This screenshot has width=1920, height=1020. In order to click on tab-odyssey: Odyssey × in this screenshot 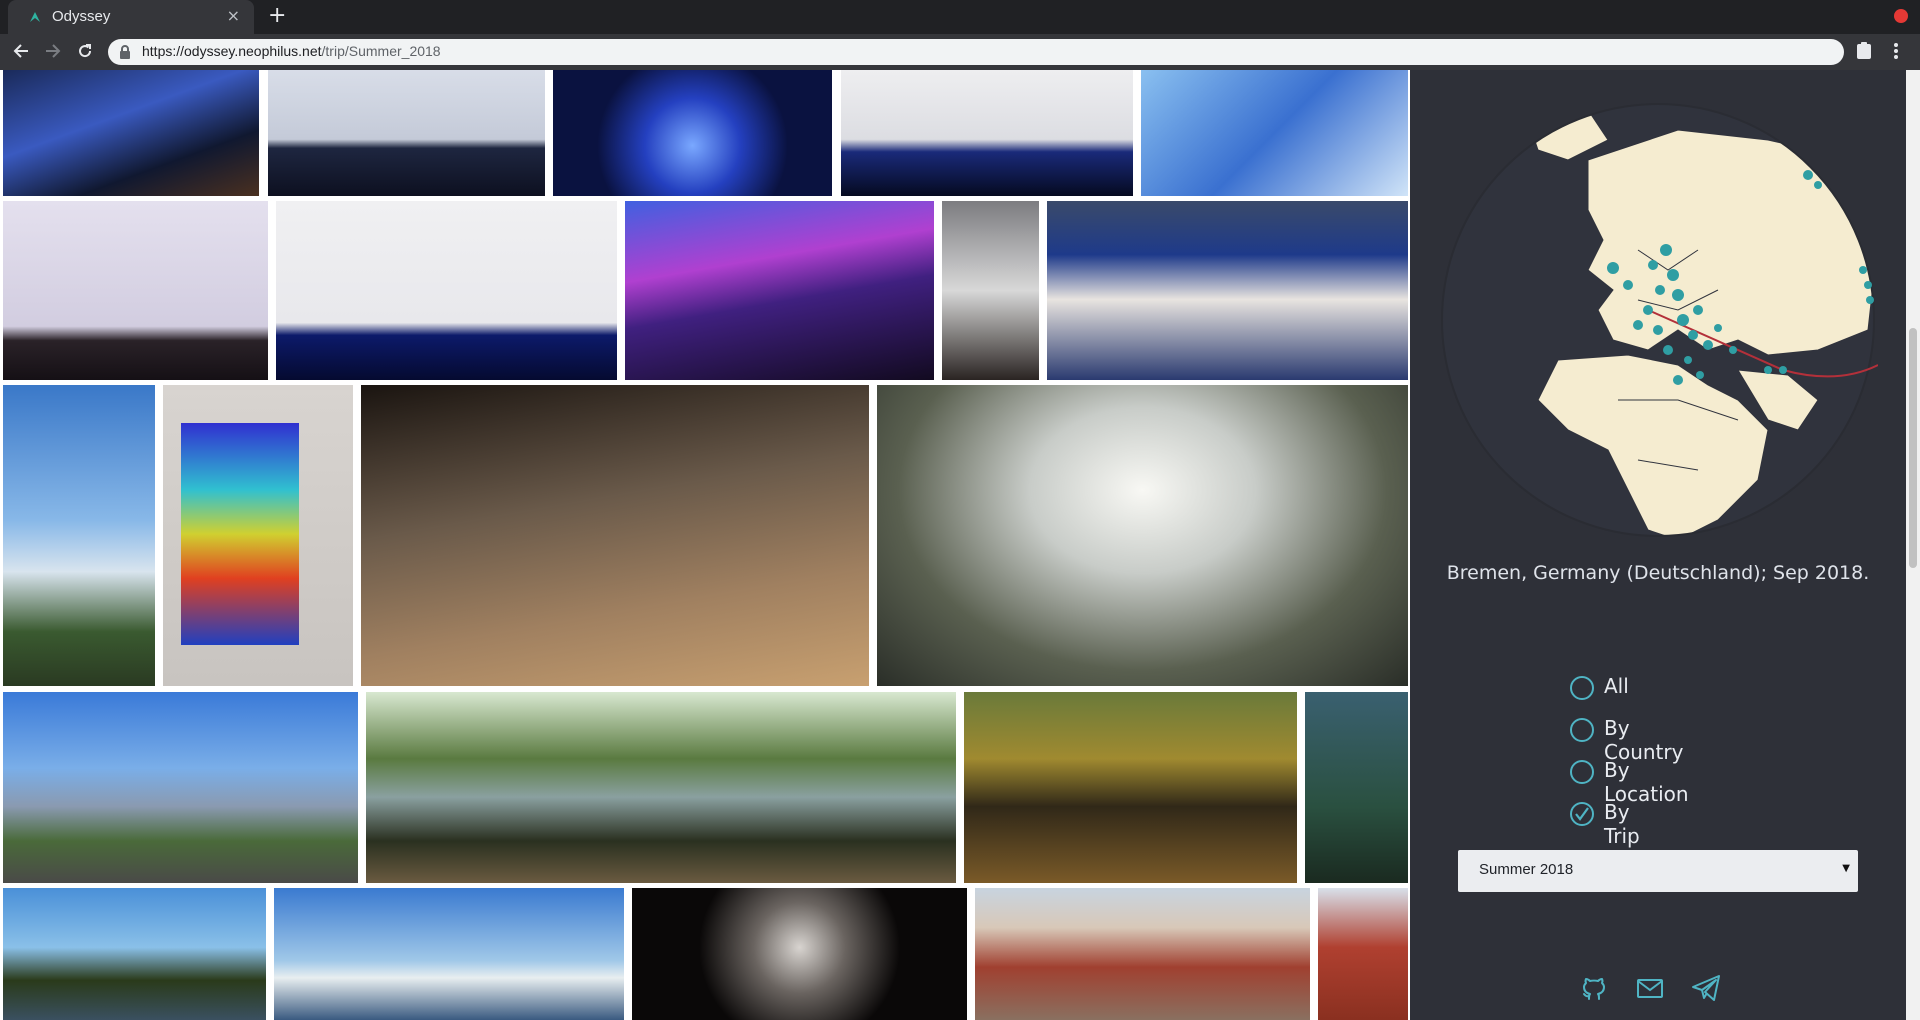, I will do `click(131, 17)`.